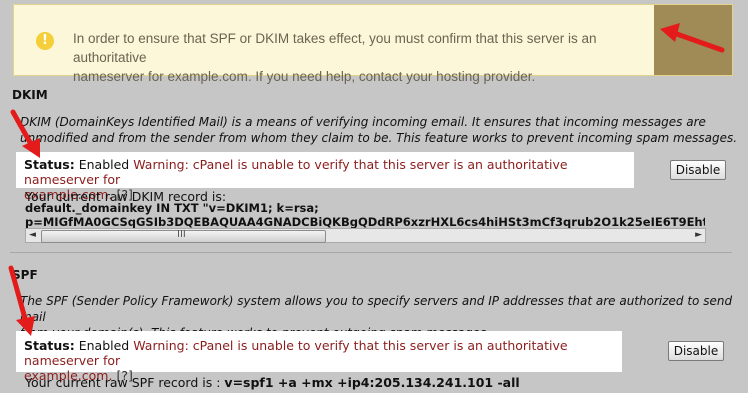 The image size is (748, 393). Describe the element at coordinates (30, 95) in the screenshot. I see `dkim-section-title: DKIM` at that location.